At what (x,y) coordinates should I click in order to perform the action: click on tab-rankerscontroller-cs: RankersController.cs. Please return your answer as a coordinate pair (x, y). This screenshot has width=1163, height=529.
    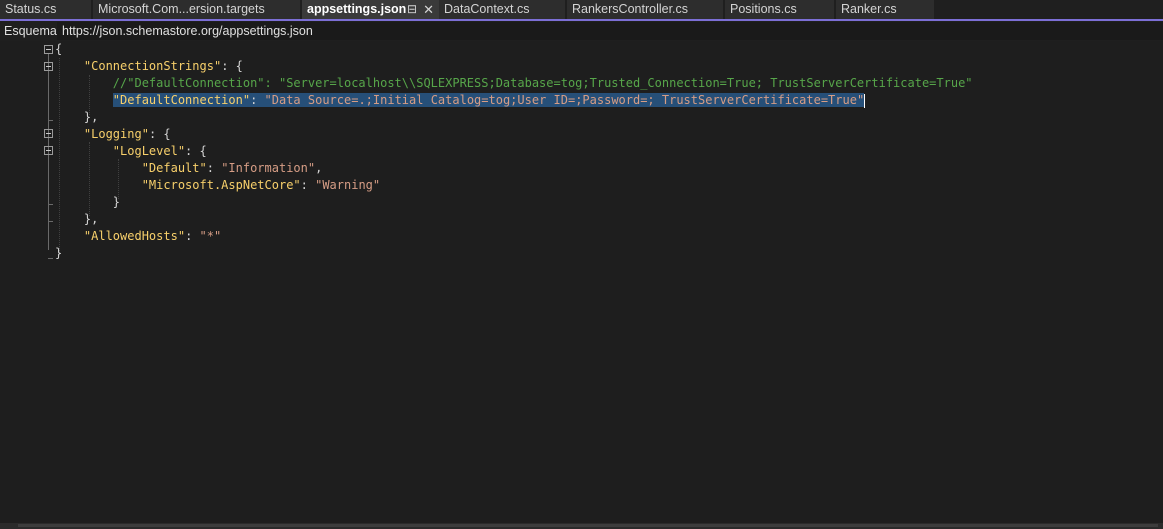
    Looking at the image, I should click on (645, 9).